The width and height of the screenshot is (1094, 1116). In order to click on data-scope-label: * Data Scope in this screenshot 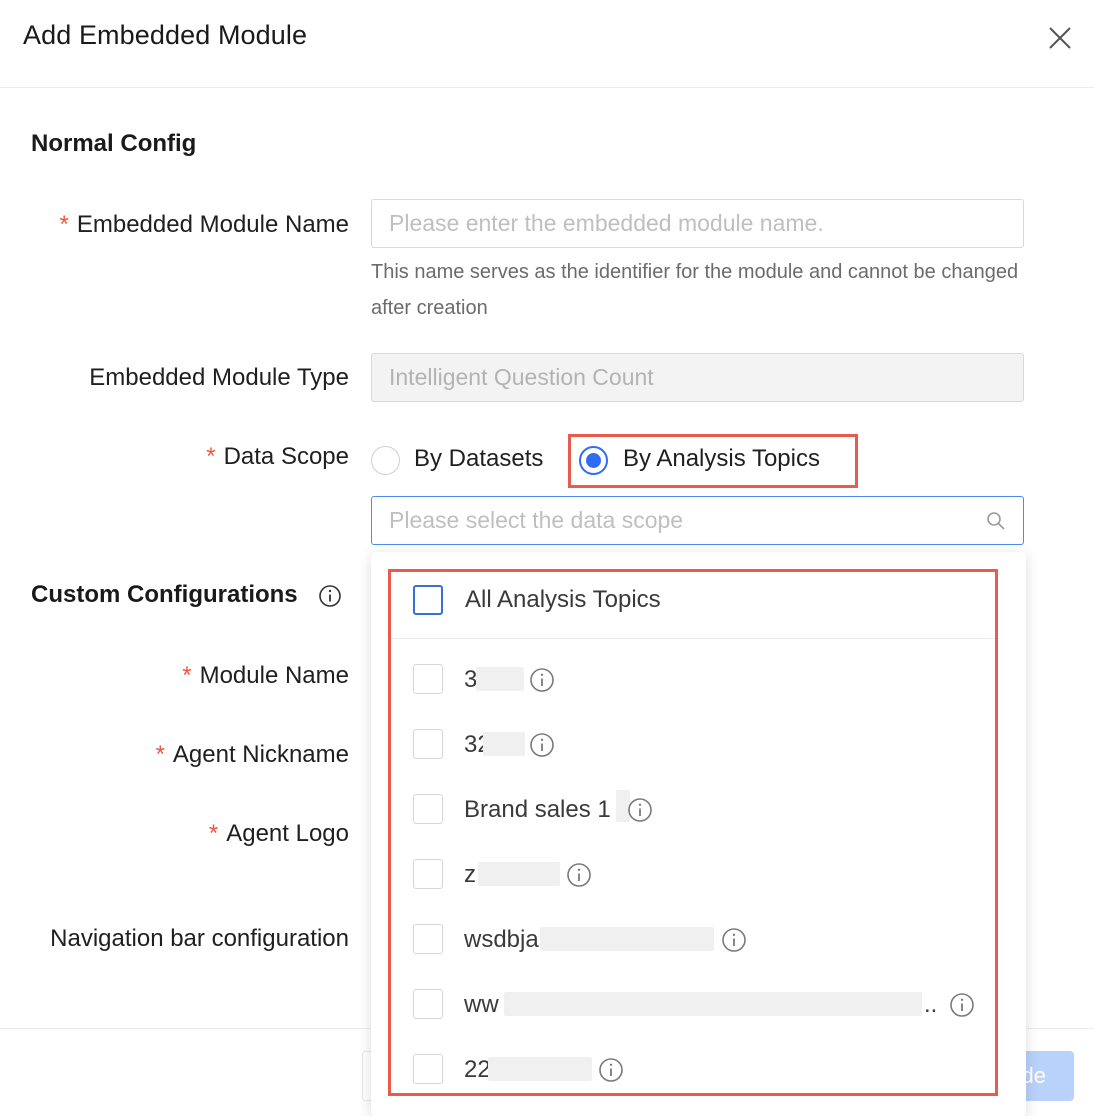, I will do `click(277, 456)`.